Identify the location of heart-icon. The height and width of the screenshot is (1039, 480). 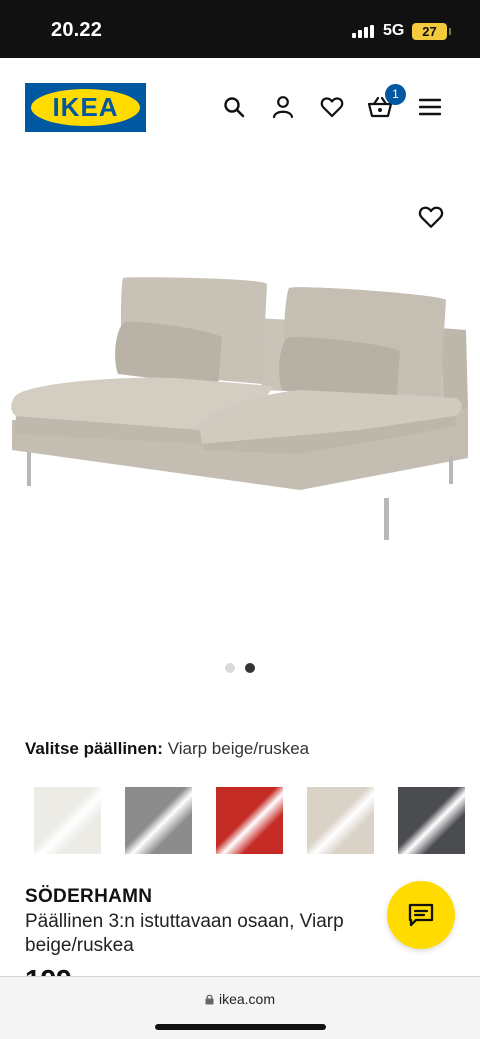
(332, 107).